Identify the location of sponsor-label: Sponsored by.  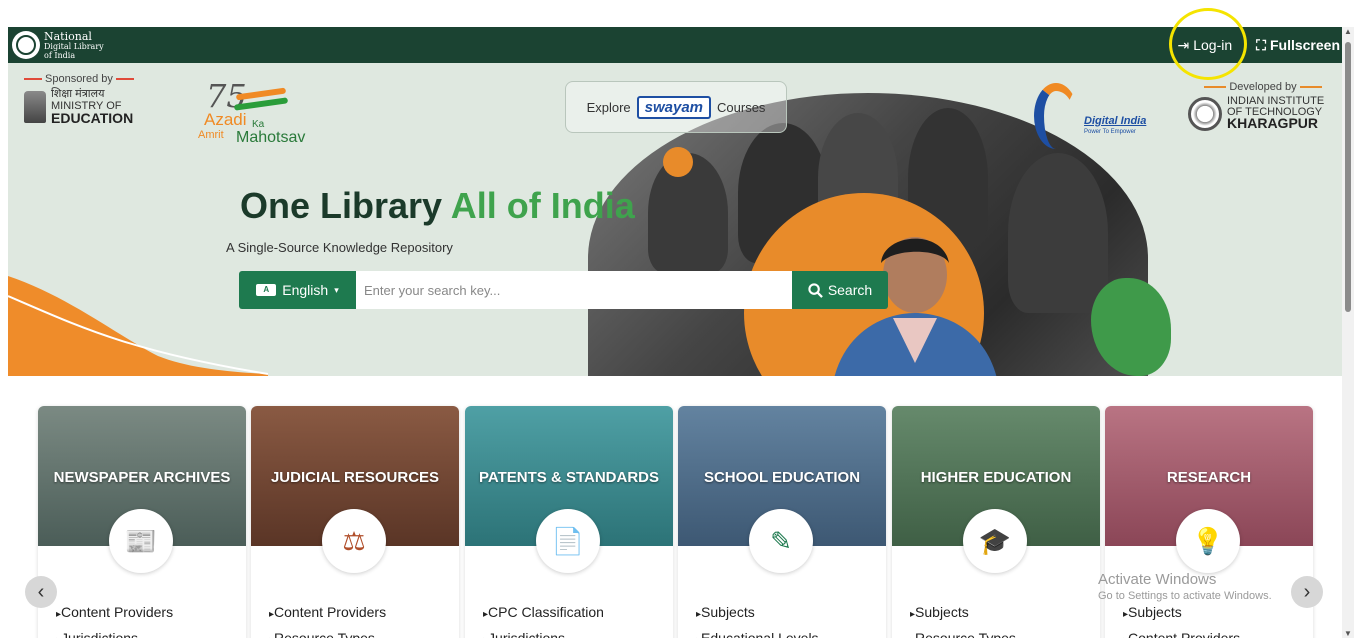
(86, 79).